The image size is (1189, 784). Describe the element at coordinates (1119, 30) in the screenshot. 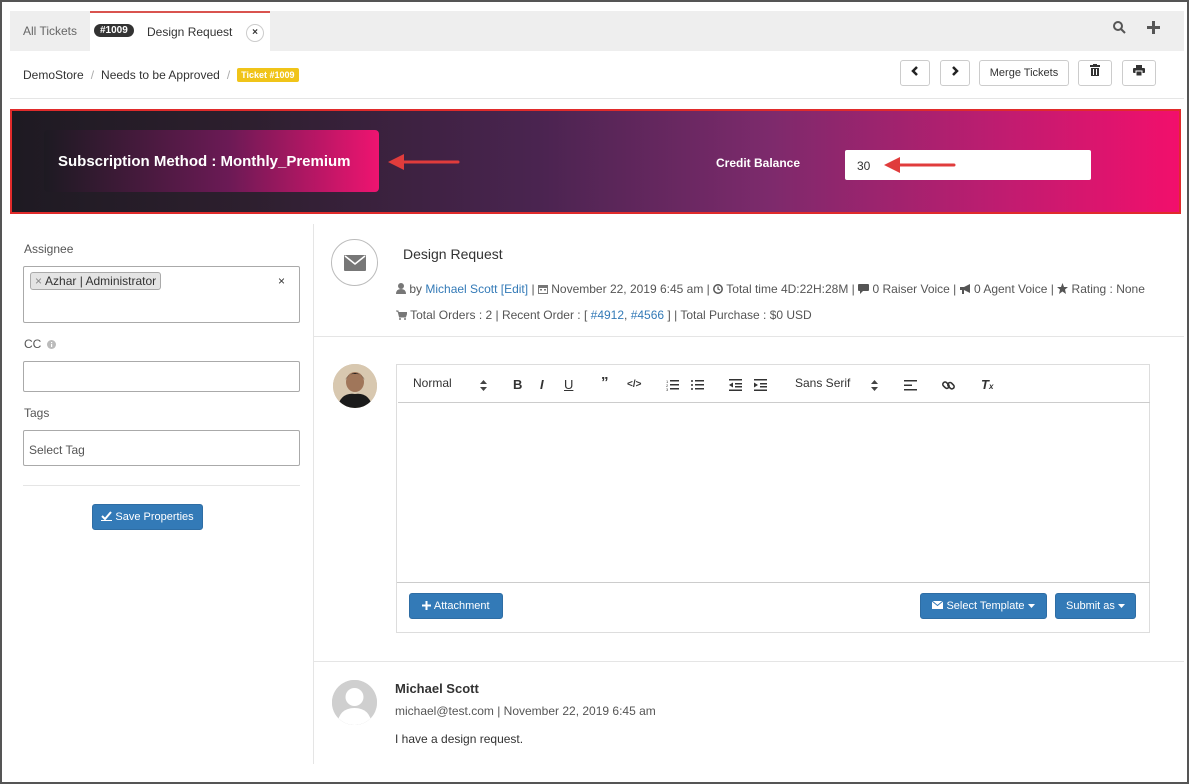

I see `search-icon` at that location.